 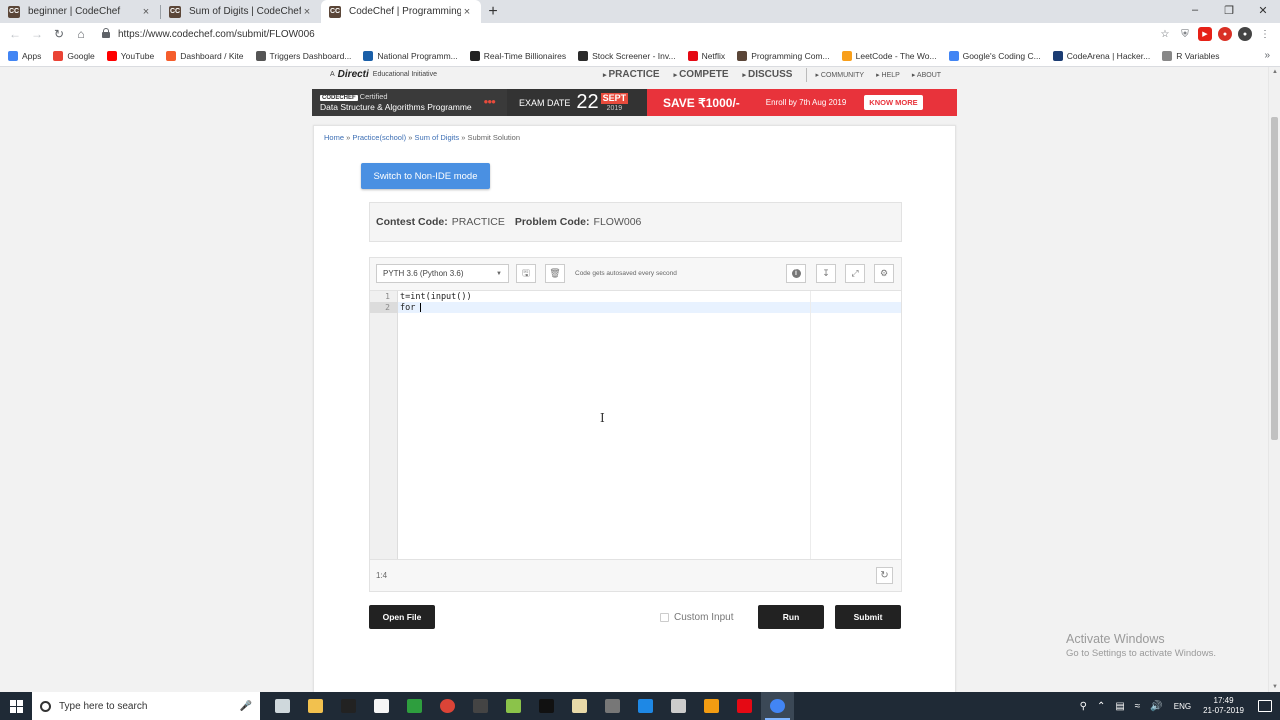 What do you see at coordinates (1205, 34) in the screenshot?
I see `youtube-extension-icon: ▶` at bounding box center [1205, 34].